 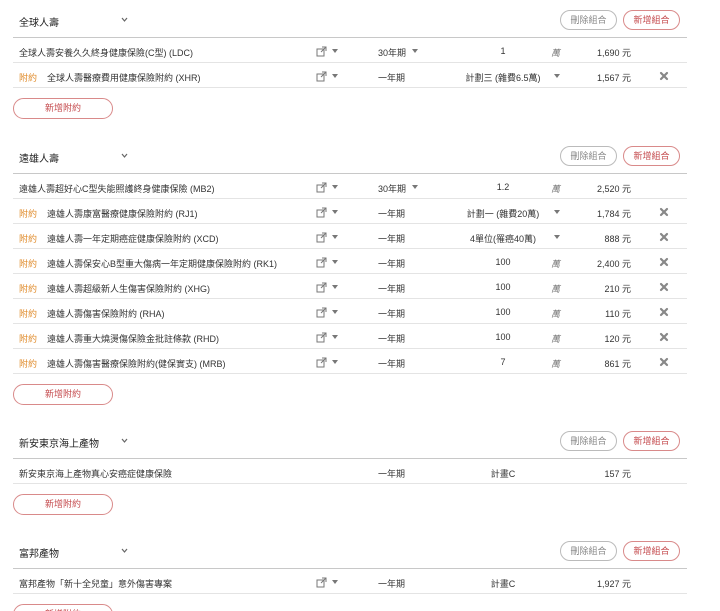 I want to click on premium-value: 210 元, so click(x=617, y=289).